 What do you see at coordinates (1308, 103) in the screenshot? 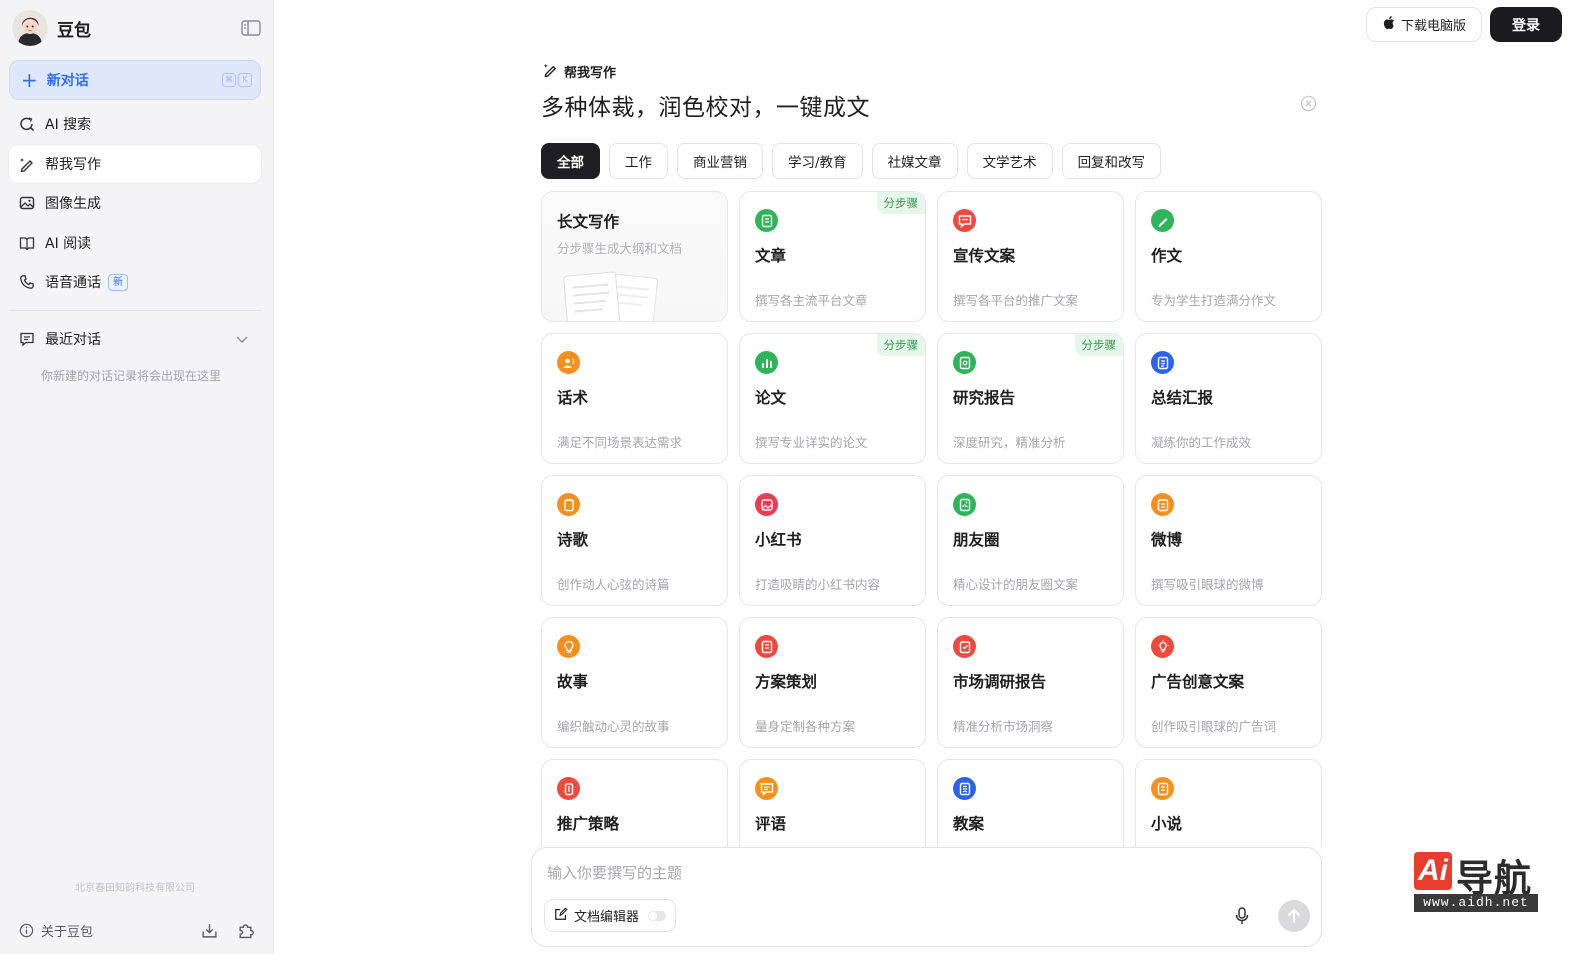
I see `close-icon` at bounding box center [1308, 103].